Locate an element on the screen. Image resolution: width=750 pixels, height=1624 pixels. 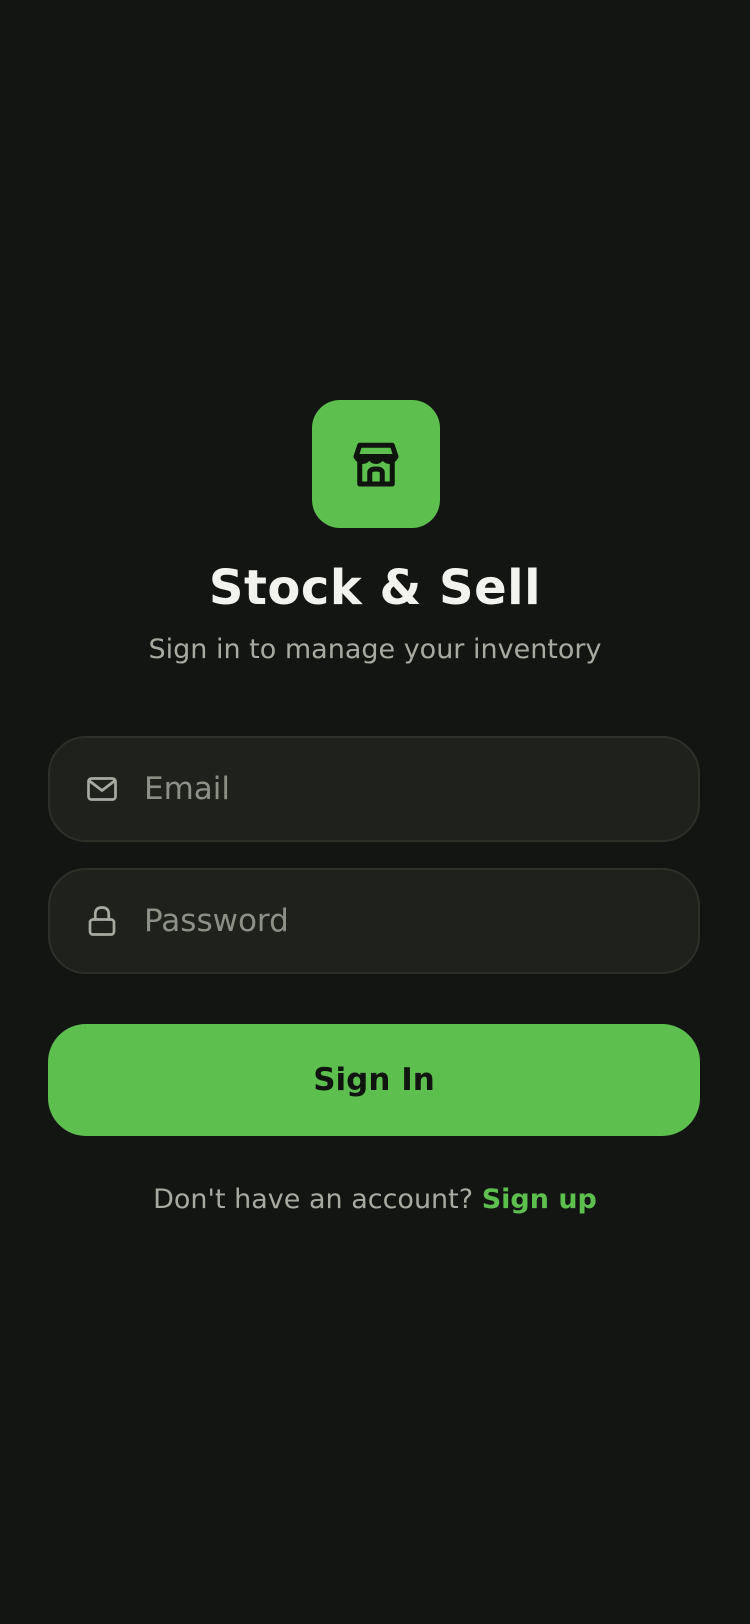
email-input is located at coordinates (406, 789).